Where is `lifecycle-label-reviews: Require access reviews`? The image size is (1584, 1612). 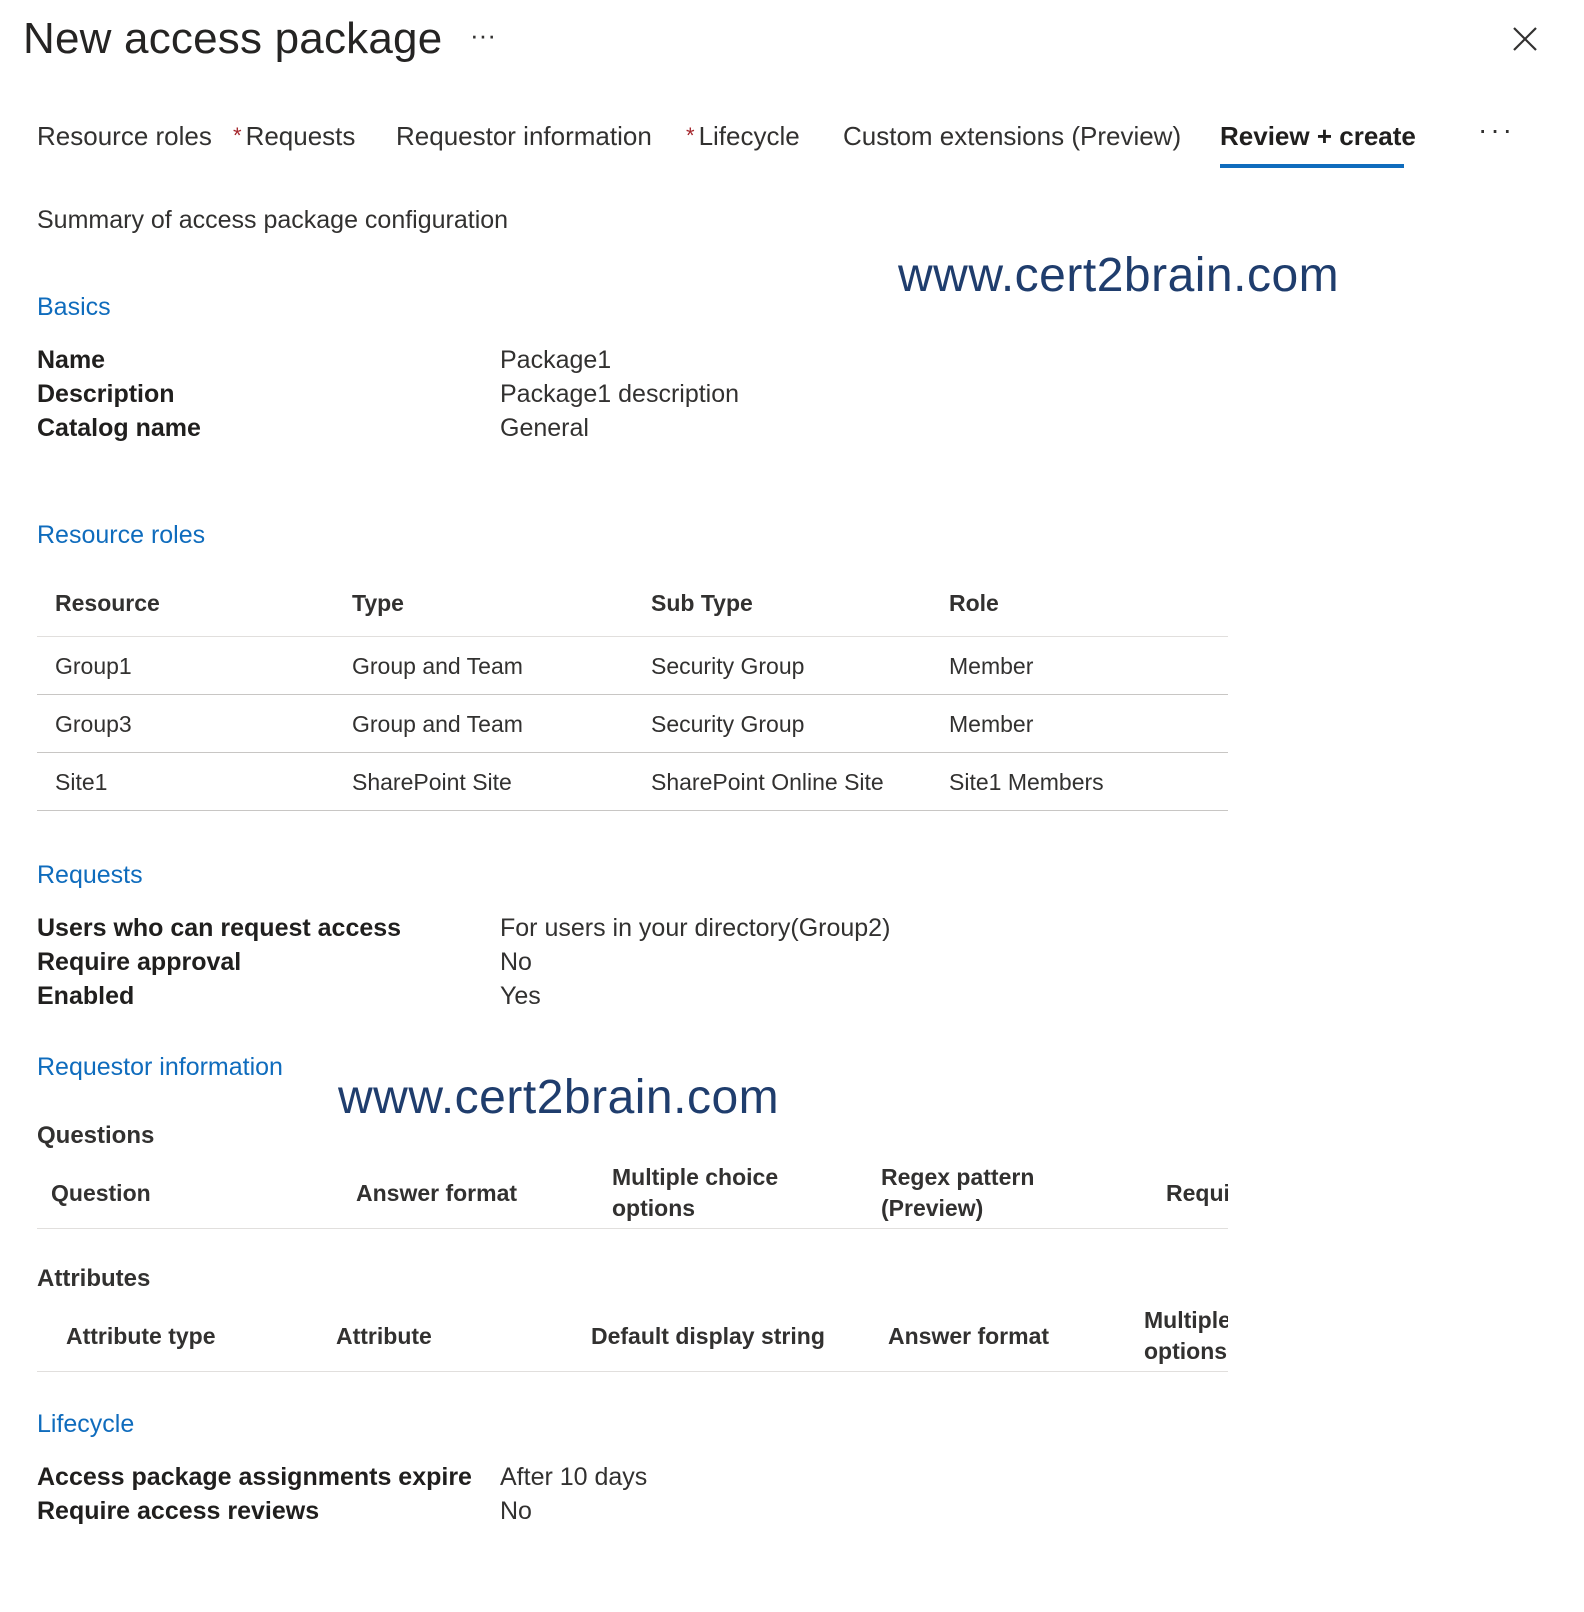 lifecycle-label-reviews: Require access reviews is located at coordinates (178, 1511).